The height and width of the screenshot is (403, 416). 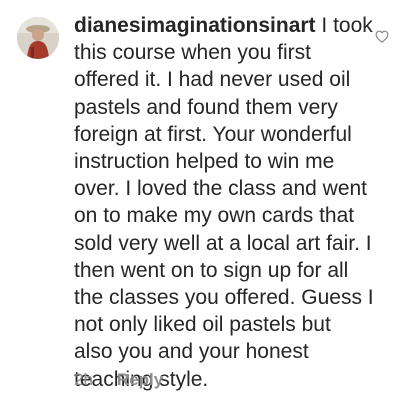 I want to click on avatar-image, so click(x=38, y=38).